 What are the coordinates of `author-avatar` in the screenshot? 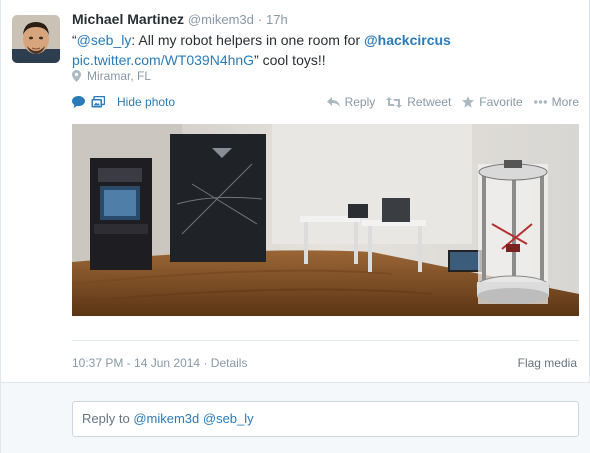 It's located at (36, 39).